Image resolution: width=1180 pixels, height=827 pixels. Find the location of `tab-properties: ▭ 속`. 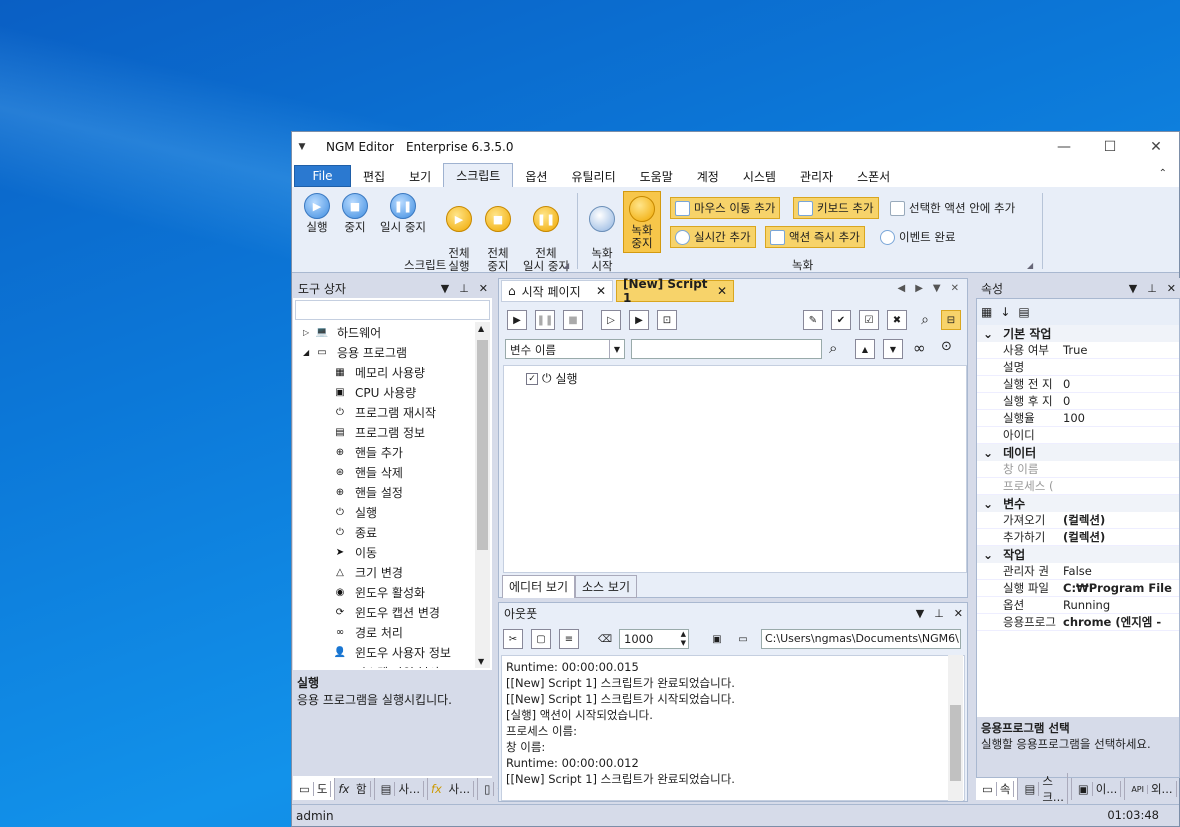

tab-properties: ▭ 속 is located at coordinates (997, 789).